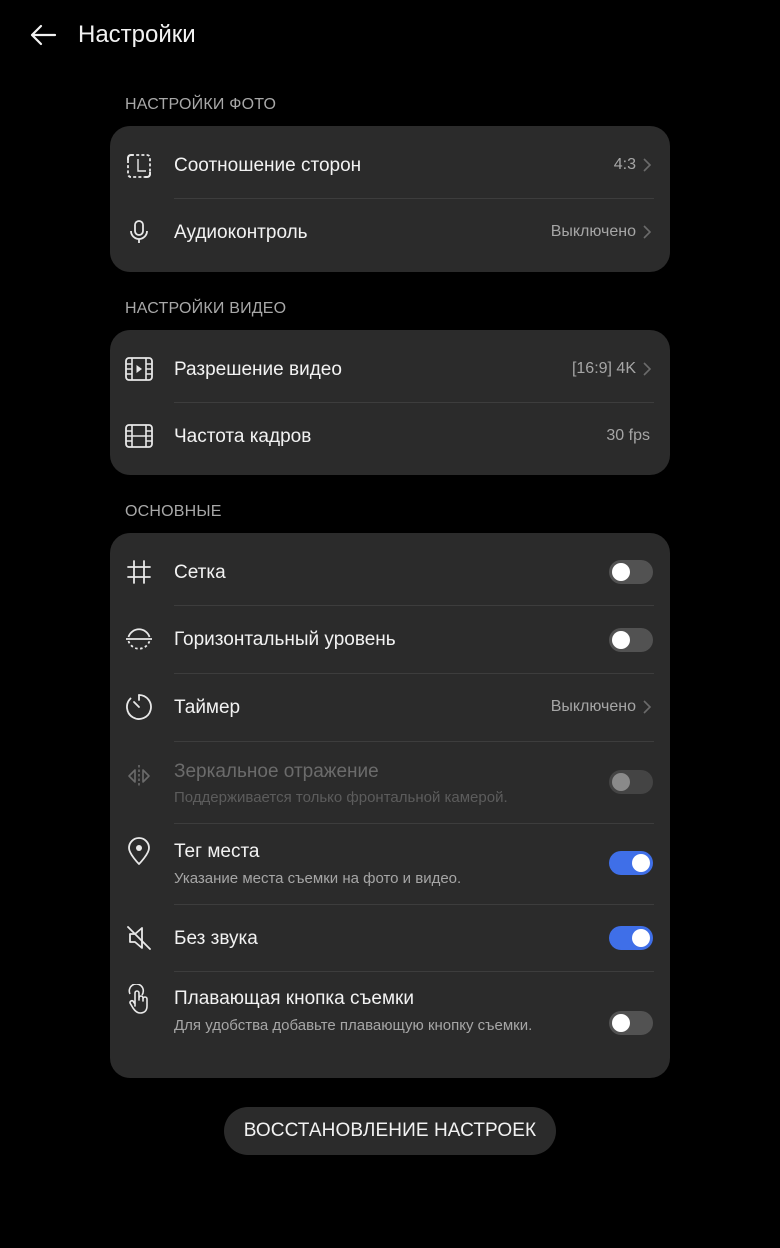 Image resolution: width=780 pixels, height=1248 pixels. Describe the element at coordinates (137, 34) in the screenshot. I see `page-title: Настройки` at that location.